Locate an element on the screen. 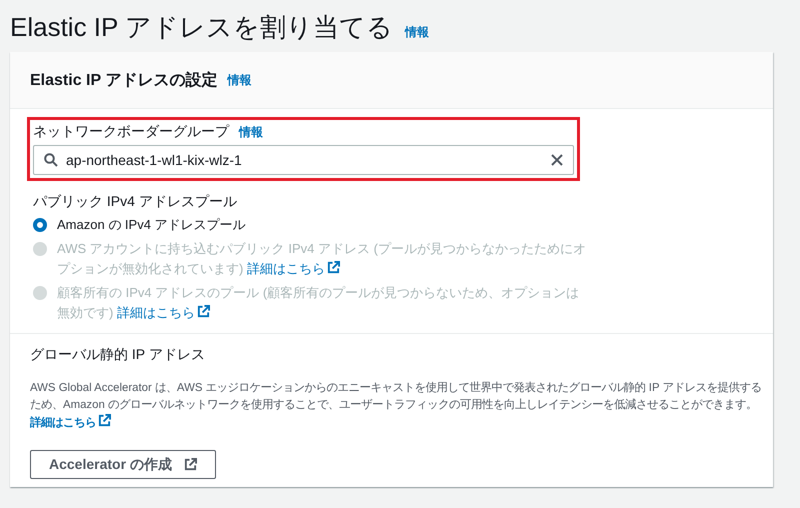  description: AWS Global Accelerator は、AWS エッジロケーションからのエニーキャストを使用して世界中で発表されたグローバル静的 IP アドレスを提供するため、Amazon のグローバルネットワークを使用することで、ユーザートラフィックの可用性を向上しレイテンシーを低減させることができます。 詳細はこちら is located at coordinates (396, 405).